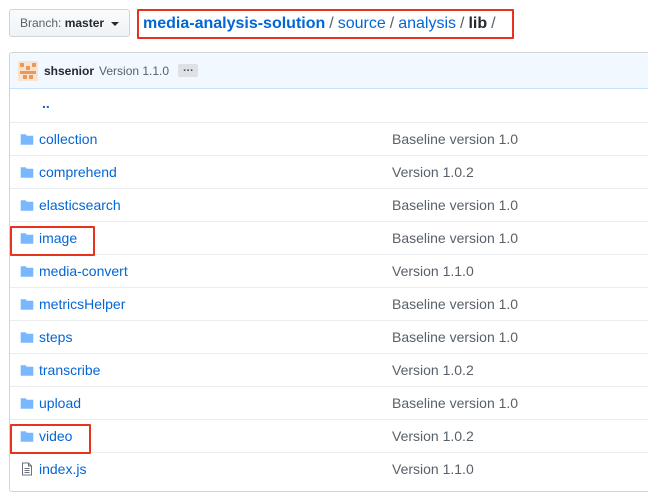  I want to click on file-row: transcribe Version 1.0.2, so click(329, 369).